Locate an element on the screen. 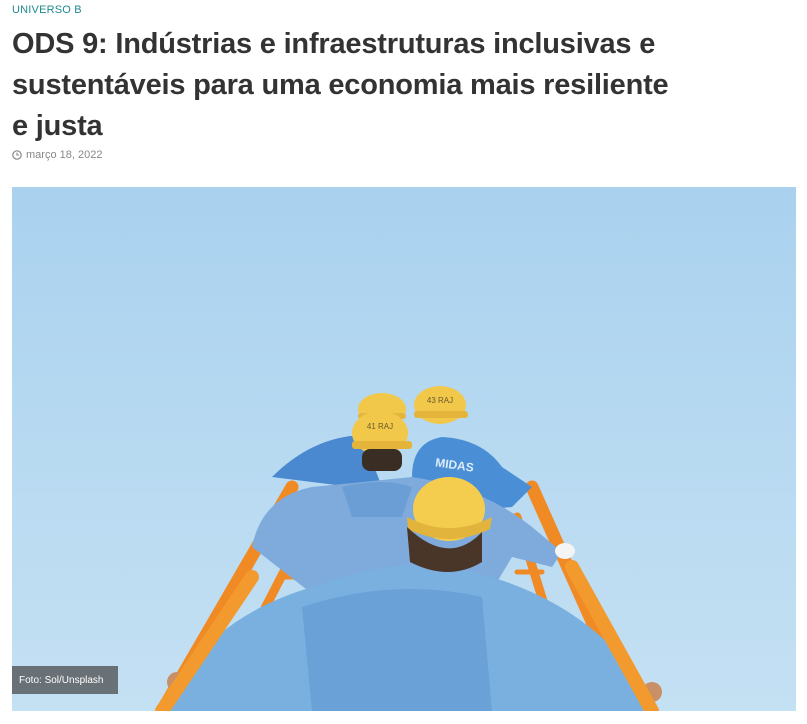 This screenshot has height=724, width=807. helmet-label-1: 41 RAJ is located at coordinates (380, 426).